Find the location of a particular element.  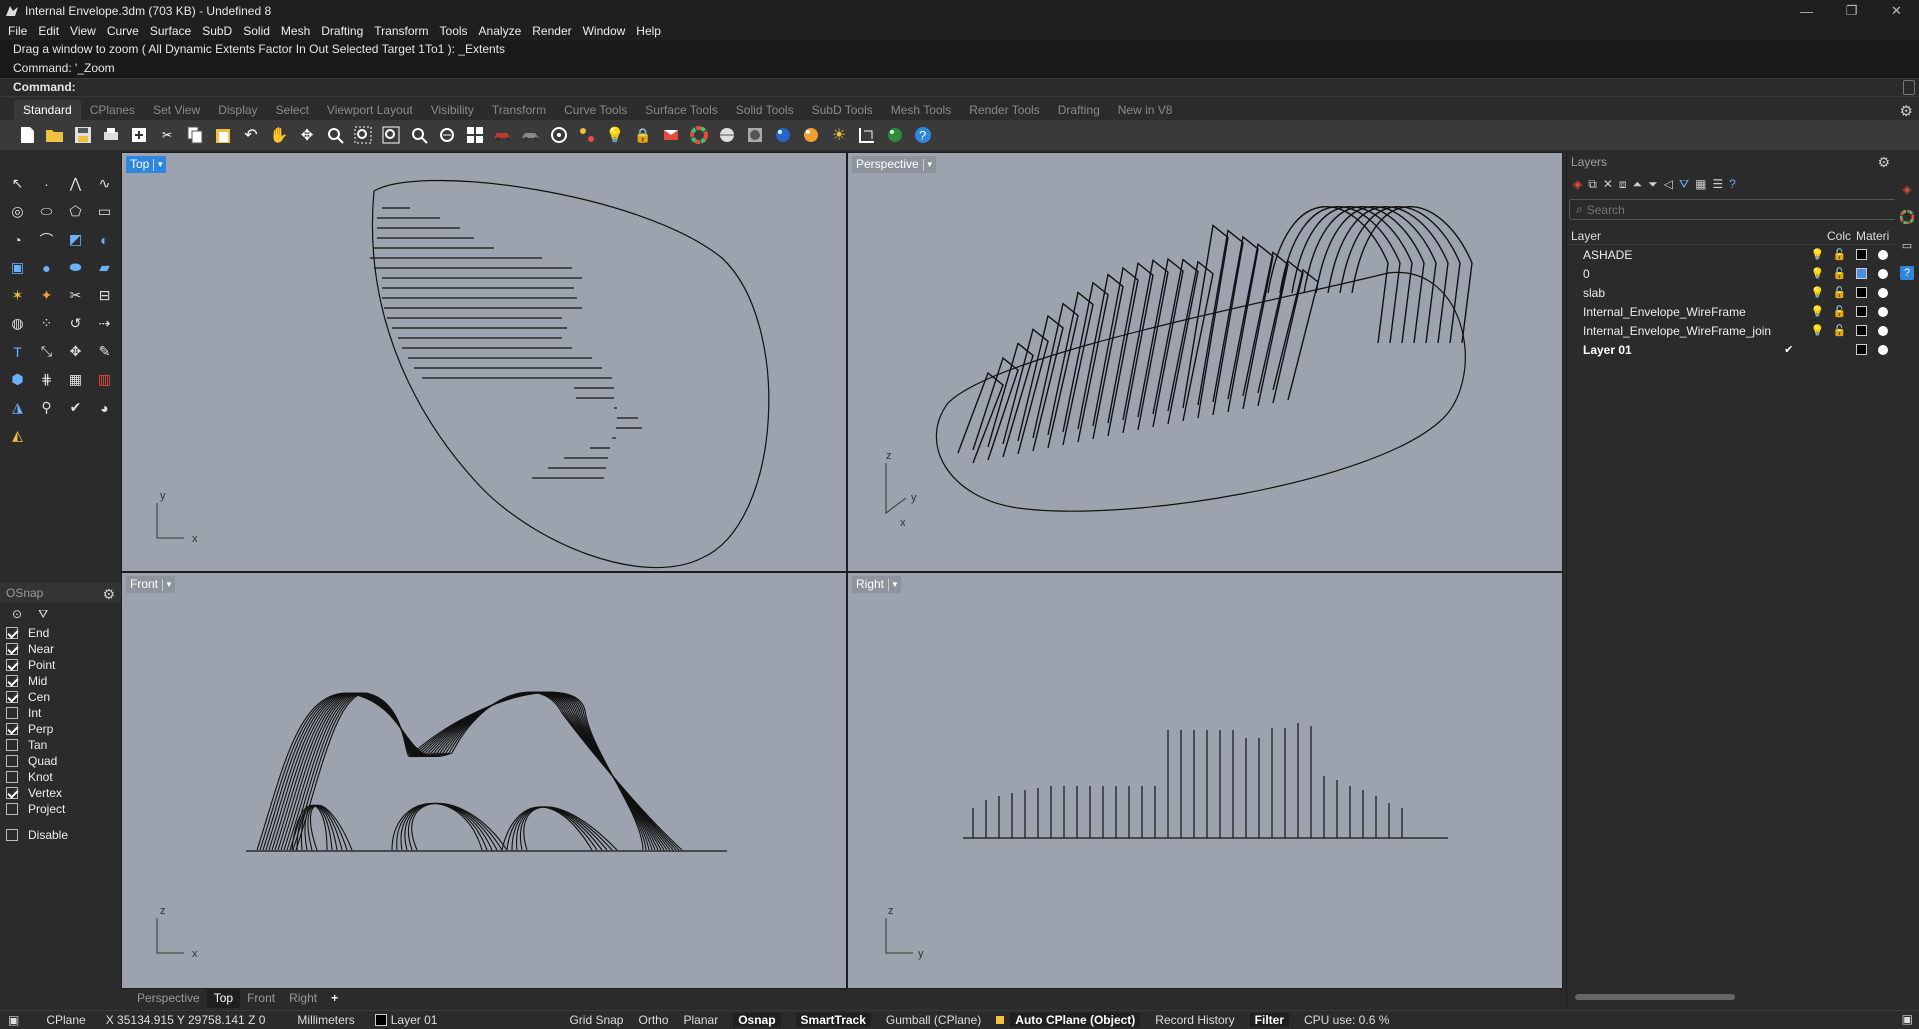

undo-icon: ↶ is located at coordinates (251, 135).